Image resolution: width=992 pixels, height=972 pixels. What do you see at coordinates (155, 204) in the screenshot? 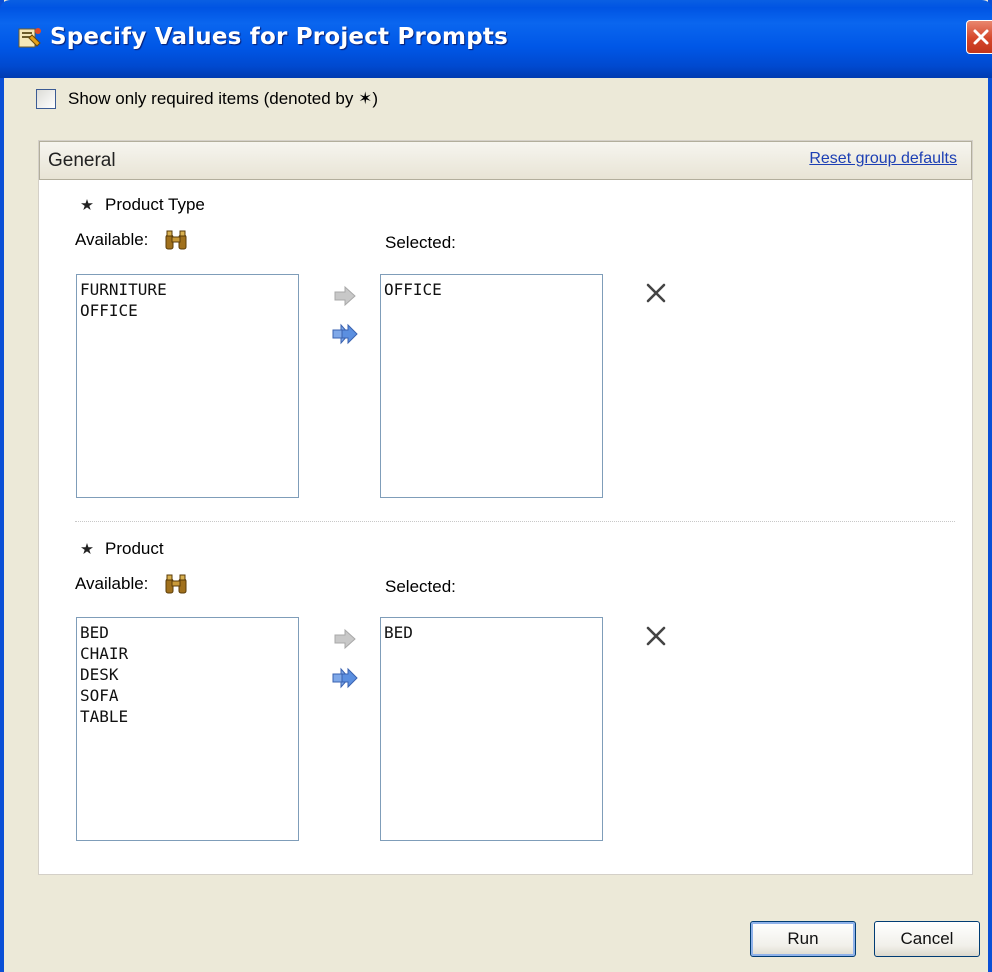
I see `prompt-title: Product Type` at bounding box center [155, 204].